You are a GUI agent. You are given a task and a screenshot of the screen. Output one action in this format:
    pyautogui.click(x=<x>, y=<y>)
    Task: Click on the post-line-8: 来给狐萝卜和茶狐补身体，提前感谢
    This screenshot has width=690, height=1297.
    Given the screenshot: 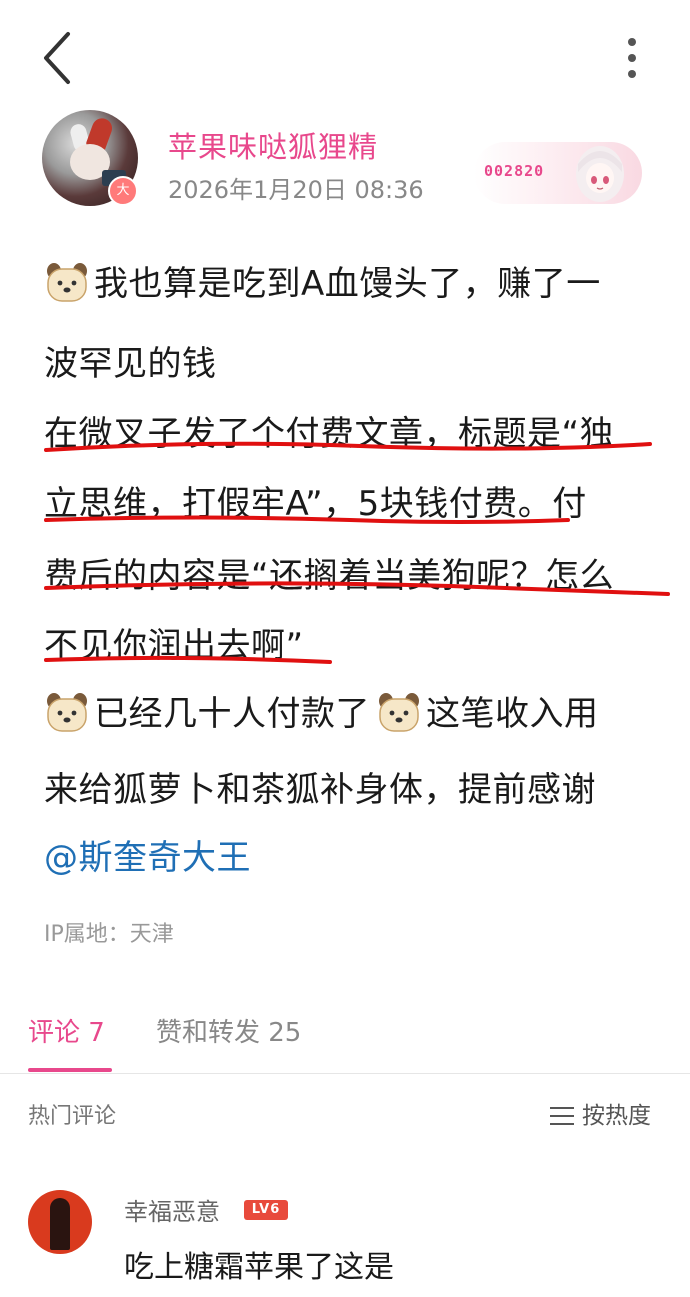 What is the action you would take?
    pyautogui.click(x=320, y=790)
    